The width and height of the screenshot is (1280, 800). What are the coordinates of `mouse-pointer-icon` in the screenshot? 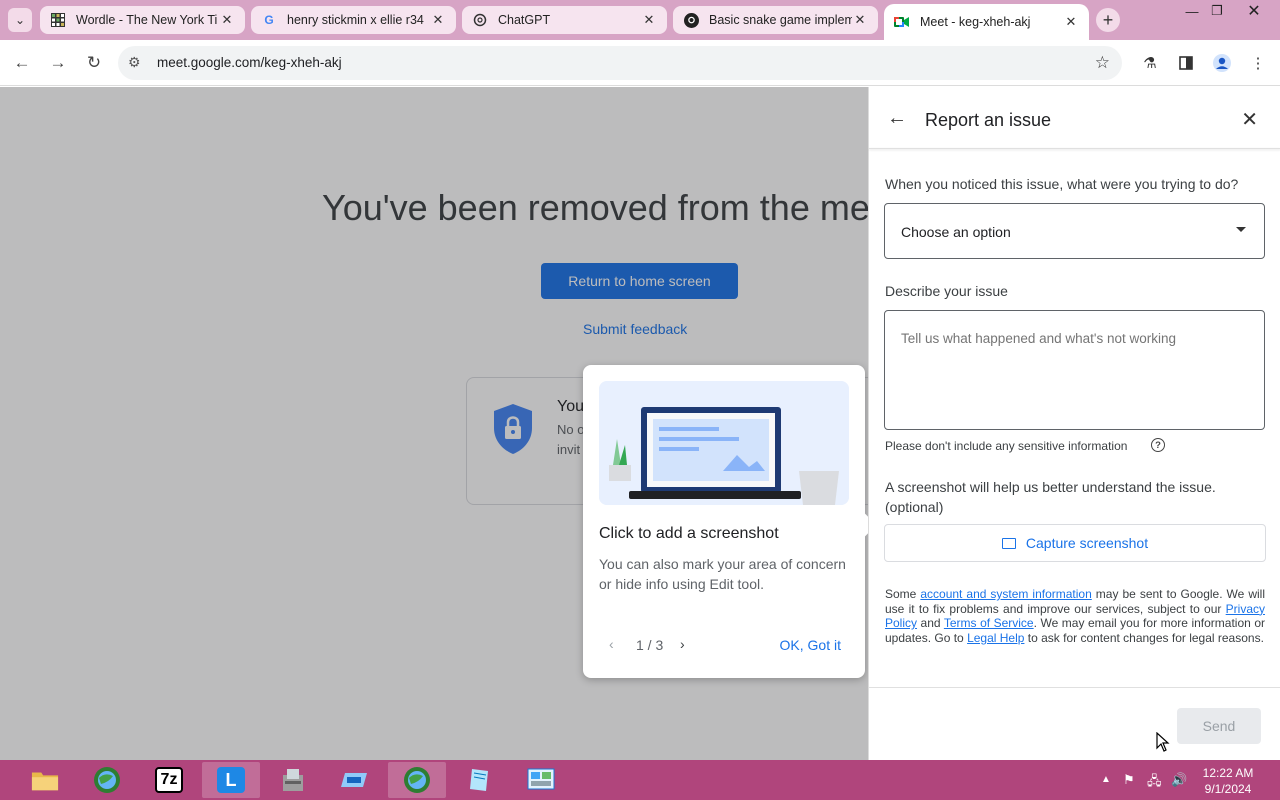 It's located at (1163, 742).